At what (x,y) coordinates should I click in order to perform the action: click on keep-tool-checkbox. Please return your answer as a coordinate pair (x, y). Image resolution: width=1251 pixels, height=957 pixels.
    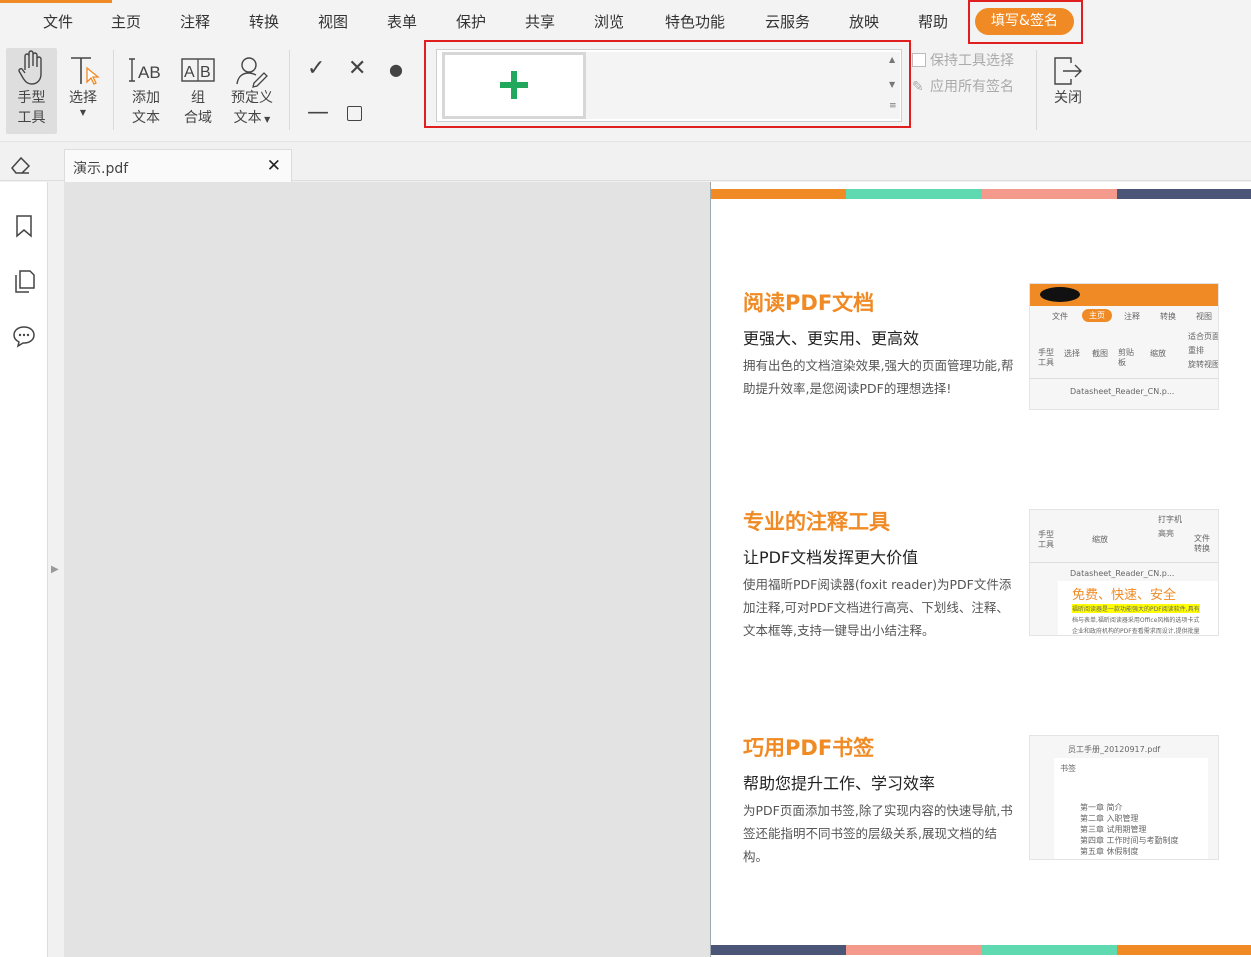
    Looking at the image, I should click on (919, 60).